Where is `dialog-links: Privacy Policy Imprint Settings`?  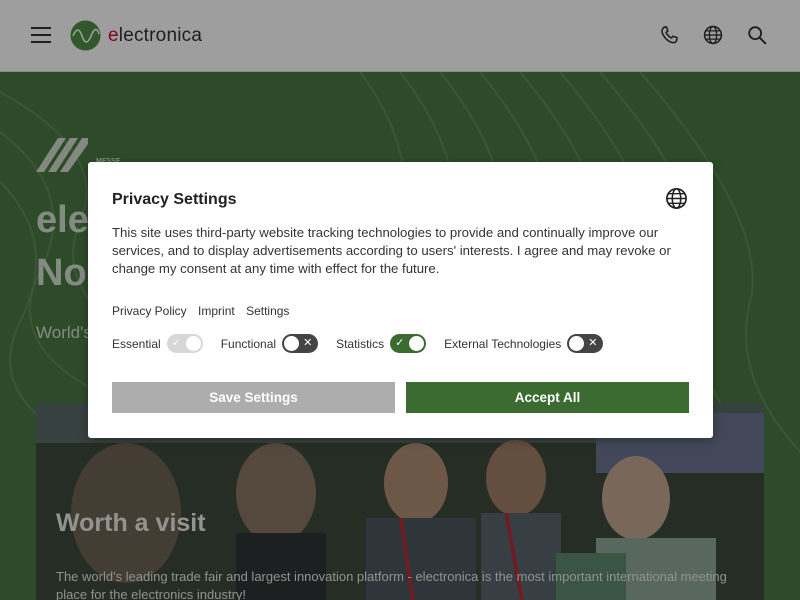
dialog-links: Privacy Policy Imprint Settings is located at coordinates (204, 311).